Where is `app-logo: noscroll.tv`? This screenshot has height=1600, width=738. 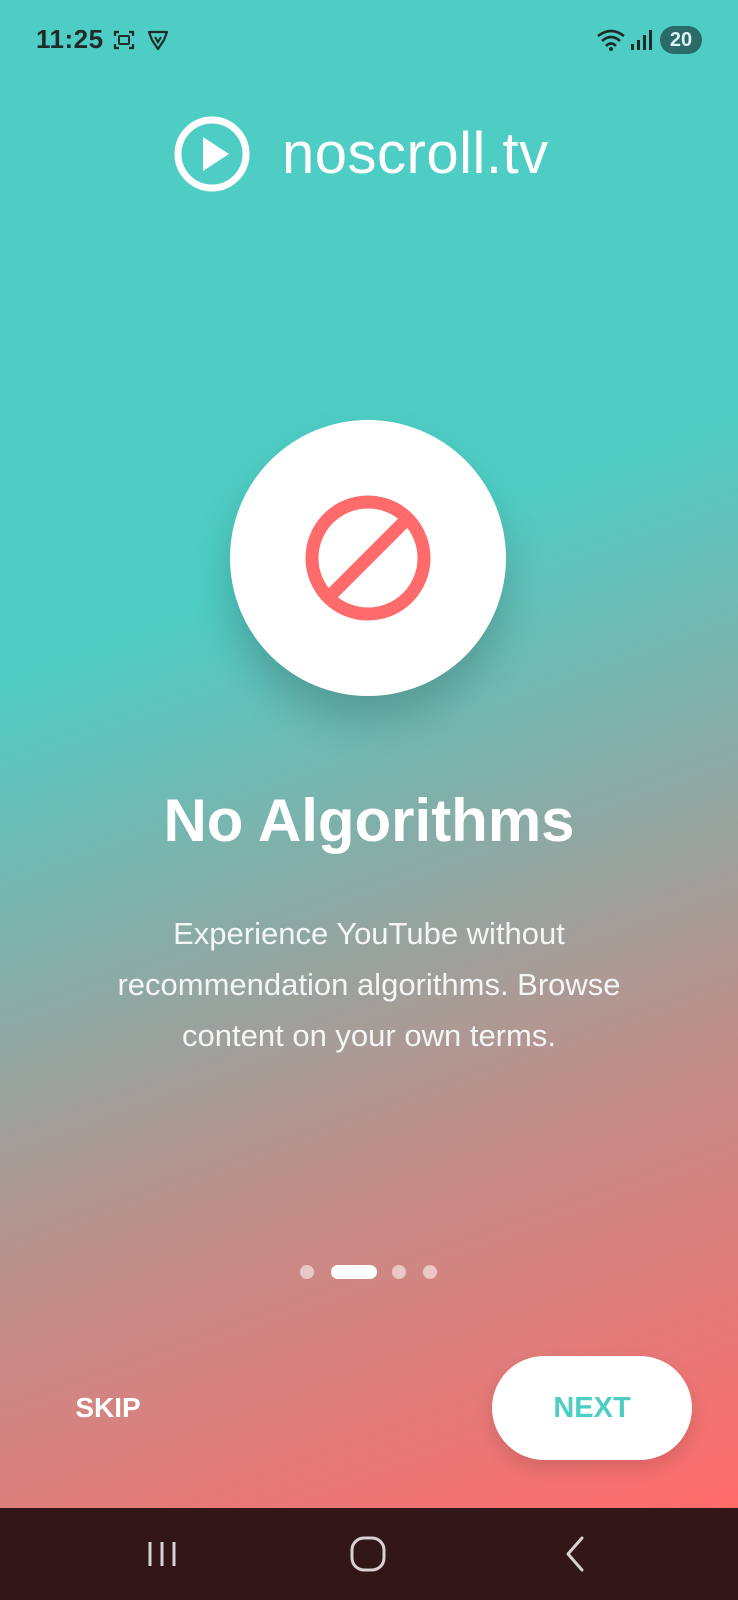 app-logo: noscroll.tv is located at coordinates (369, 155).